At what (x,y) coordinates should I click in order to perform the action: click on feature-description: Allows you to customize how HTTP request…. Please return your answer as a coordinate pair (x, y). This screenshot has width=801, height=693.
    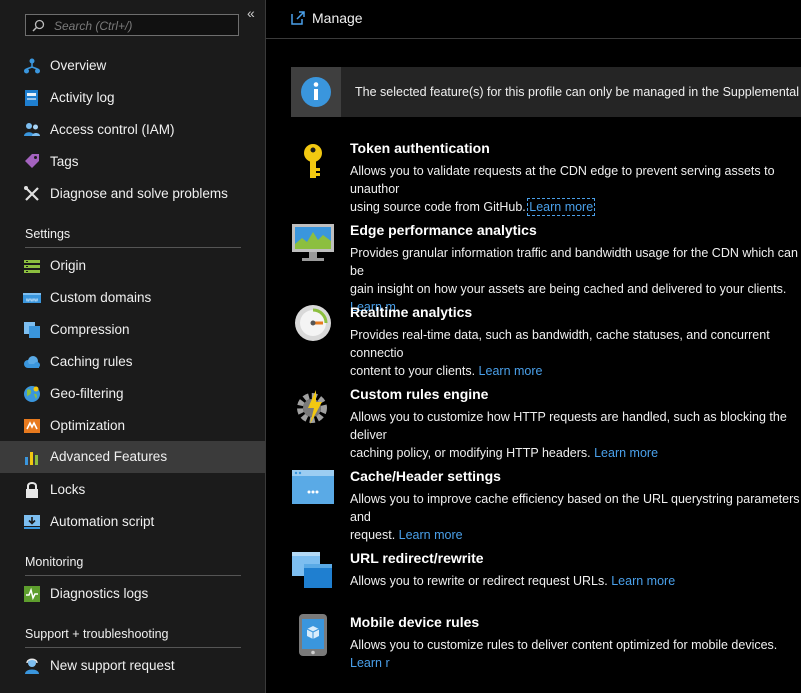
    Looking at the image, I should click on (575, 435).